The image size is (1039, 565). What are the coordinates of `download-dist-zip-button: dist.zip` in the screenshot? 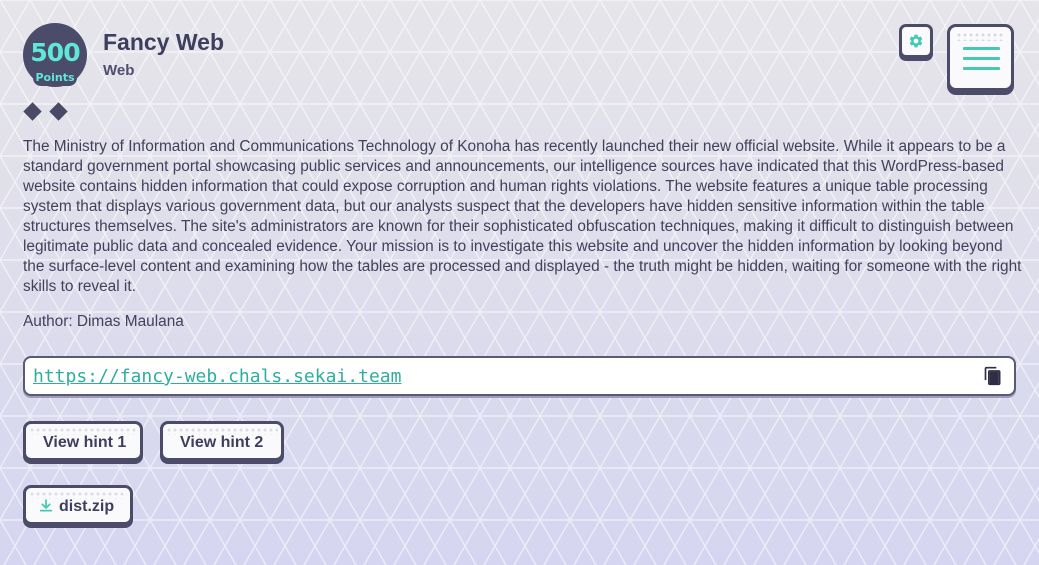 It's located at (78, 505).